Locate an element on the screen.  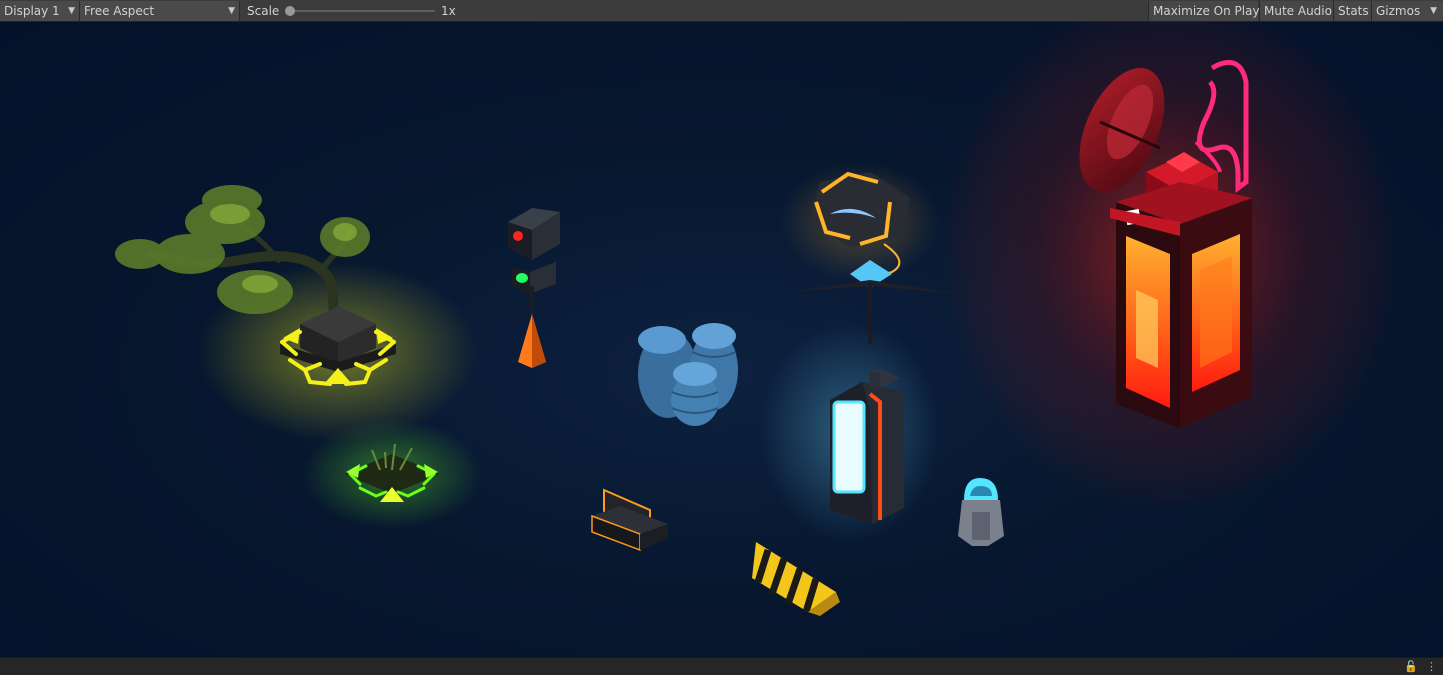
scale-slider-thumb is located at coordinates (290, 11).